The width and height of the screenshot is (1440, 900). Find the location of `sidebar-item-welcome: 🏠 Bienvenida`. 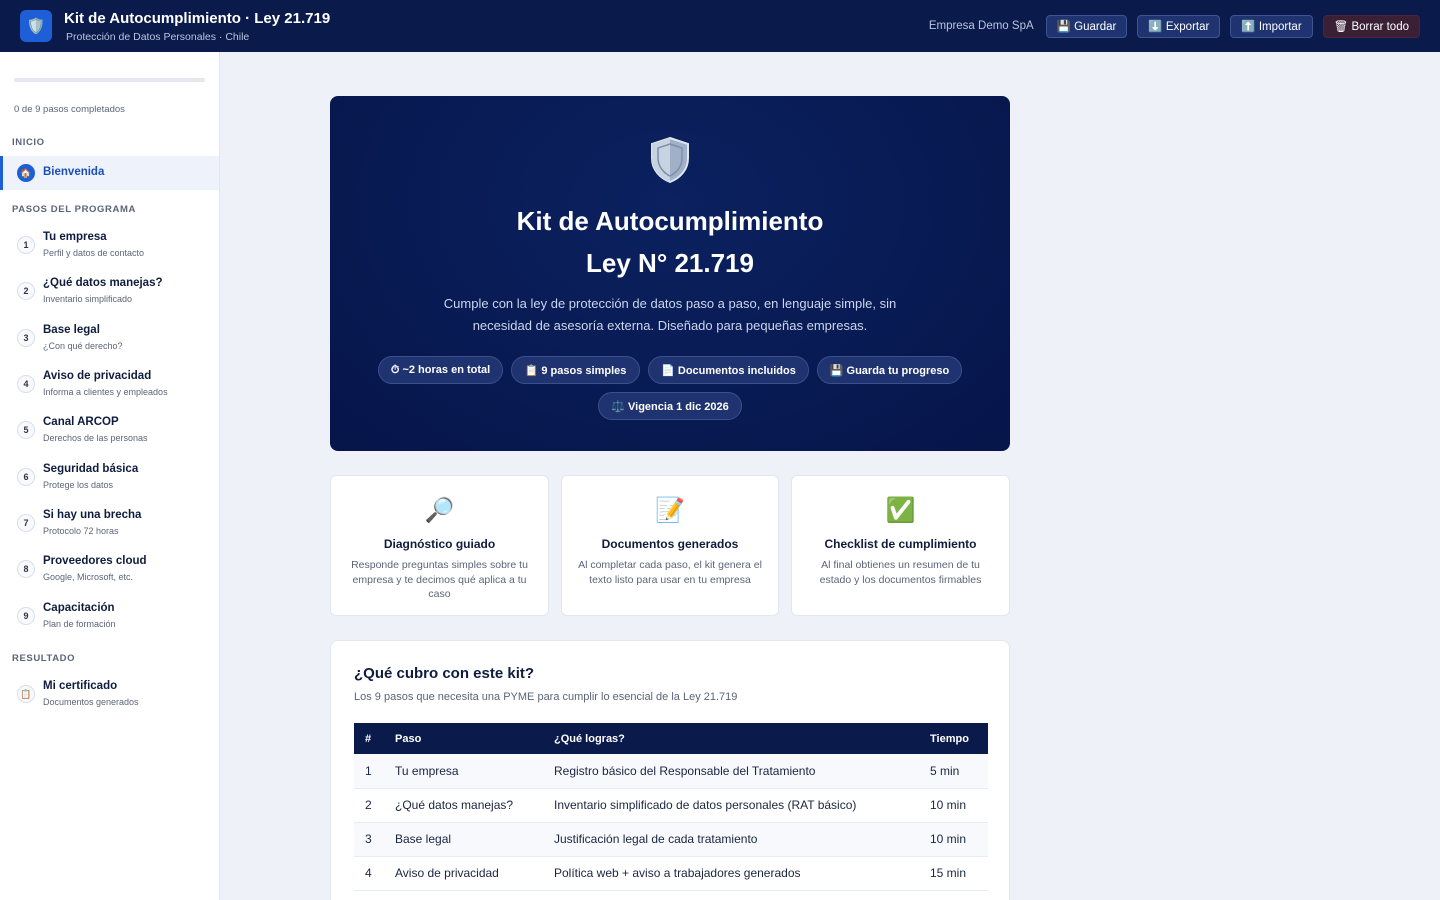

sidebar-item-welcome: 🏠 Bienvenida is located at coordinates (109, 173).